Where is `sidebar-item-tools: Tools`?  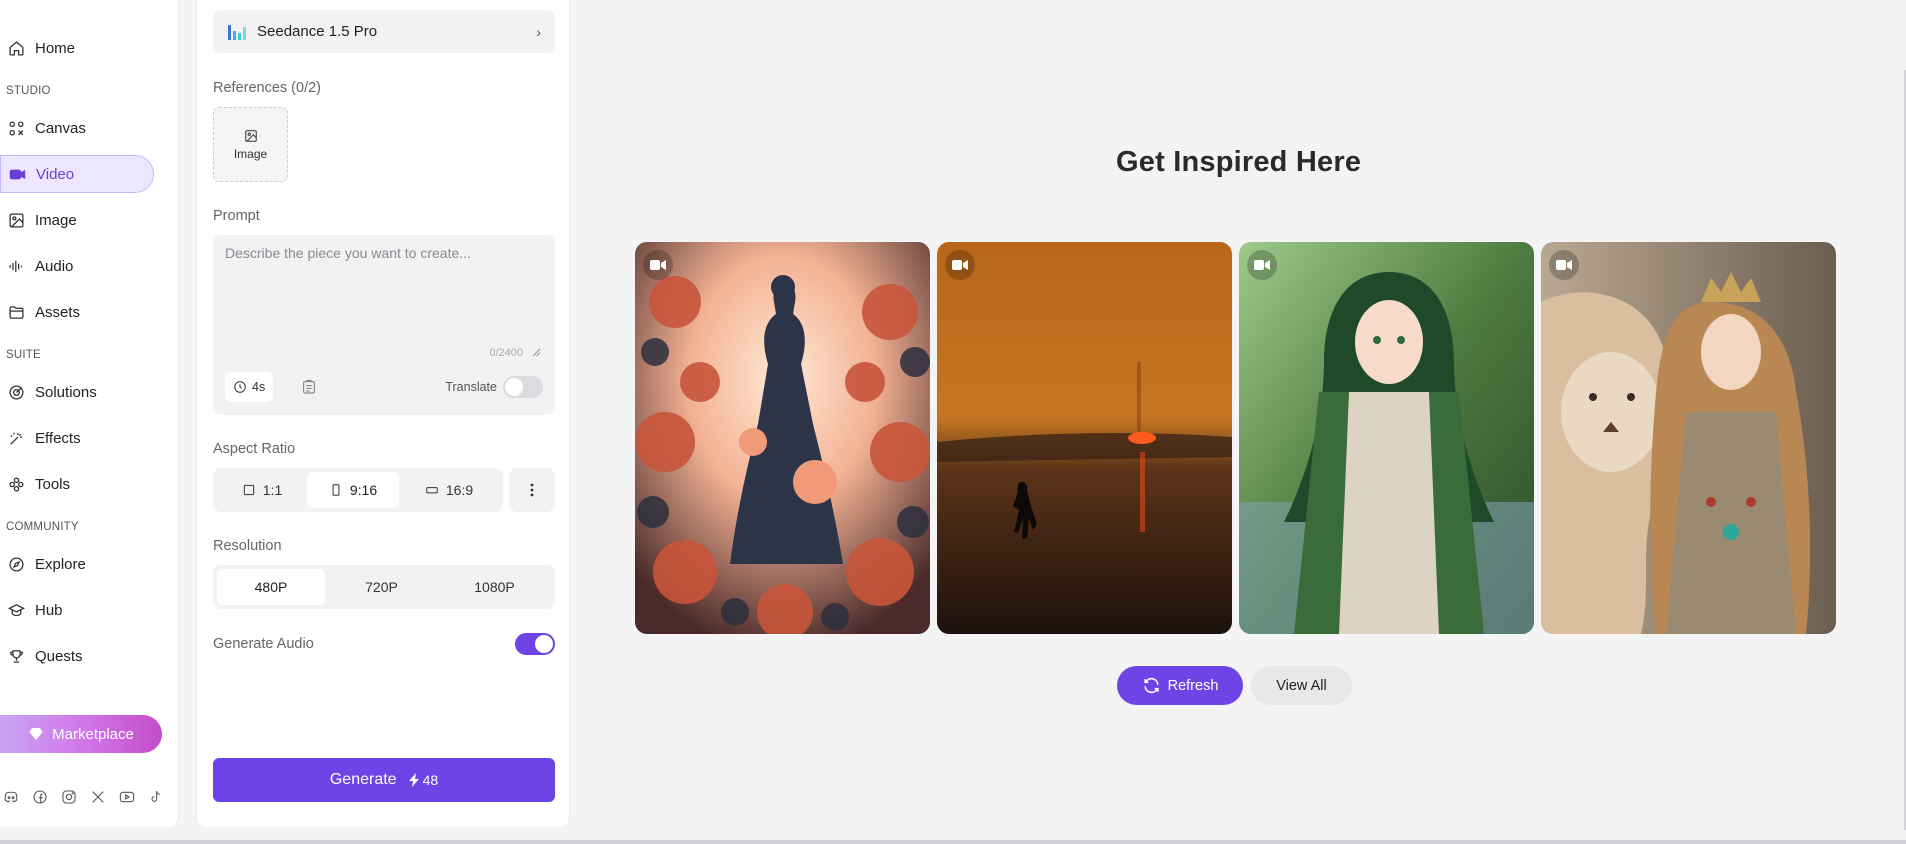
sidebar-item-tools: Tools is located at coordinates (77, 484).